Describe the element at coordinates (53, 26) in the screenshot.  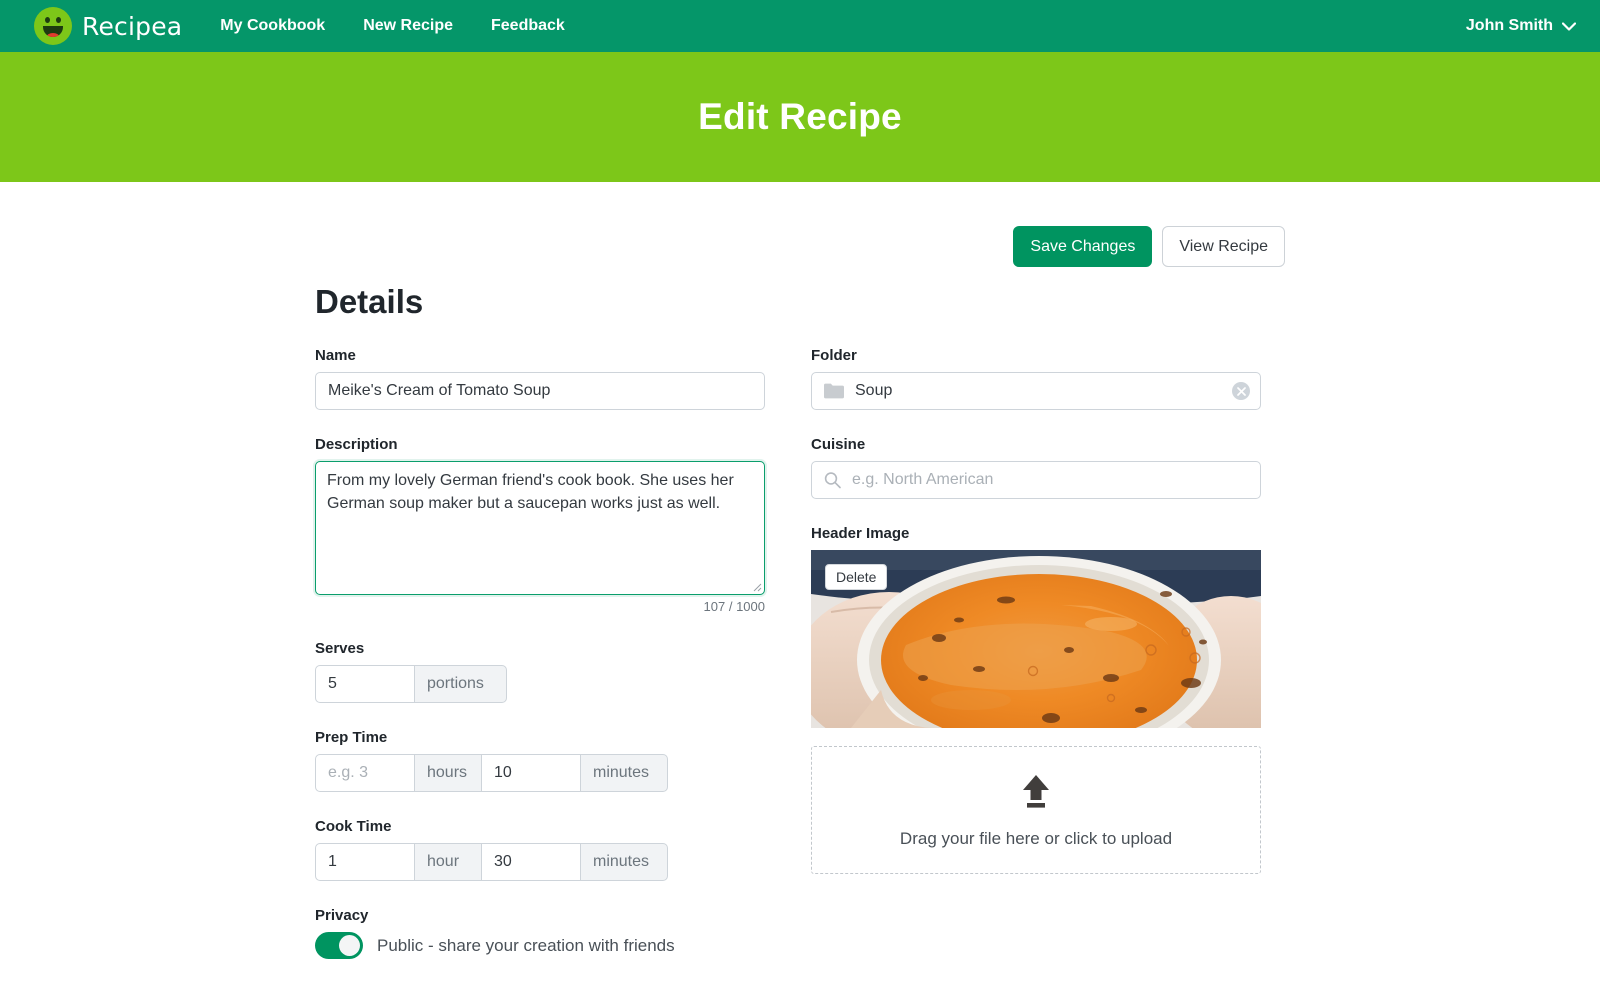
I see `smiley-logo-icon` at that location.